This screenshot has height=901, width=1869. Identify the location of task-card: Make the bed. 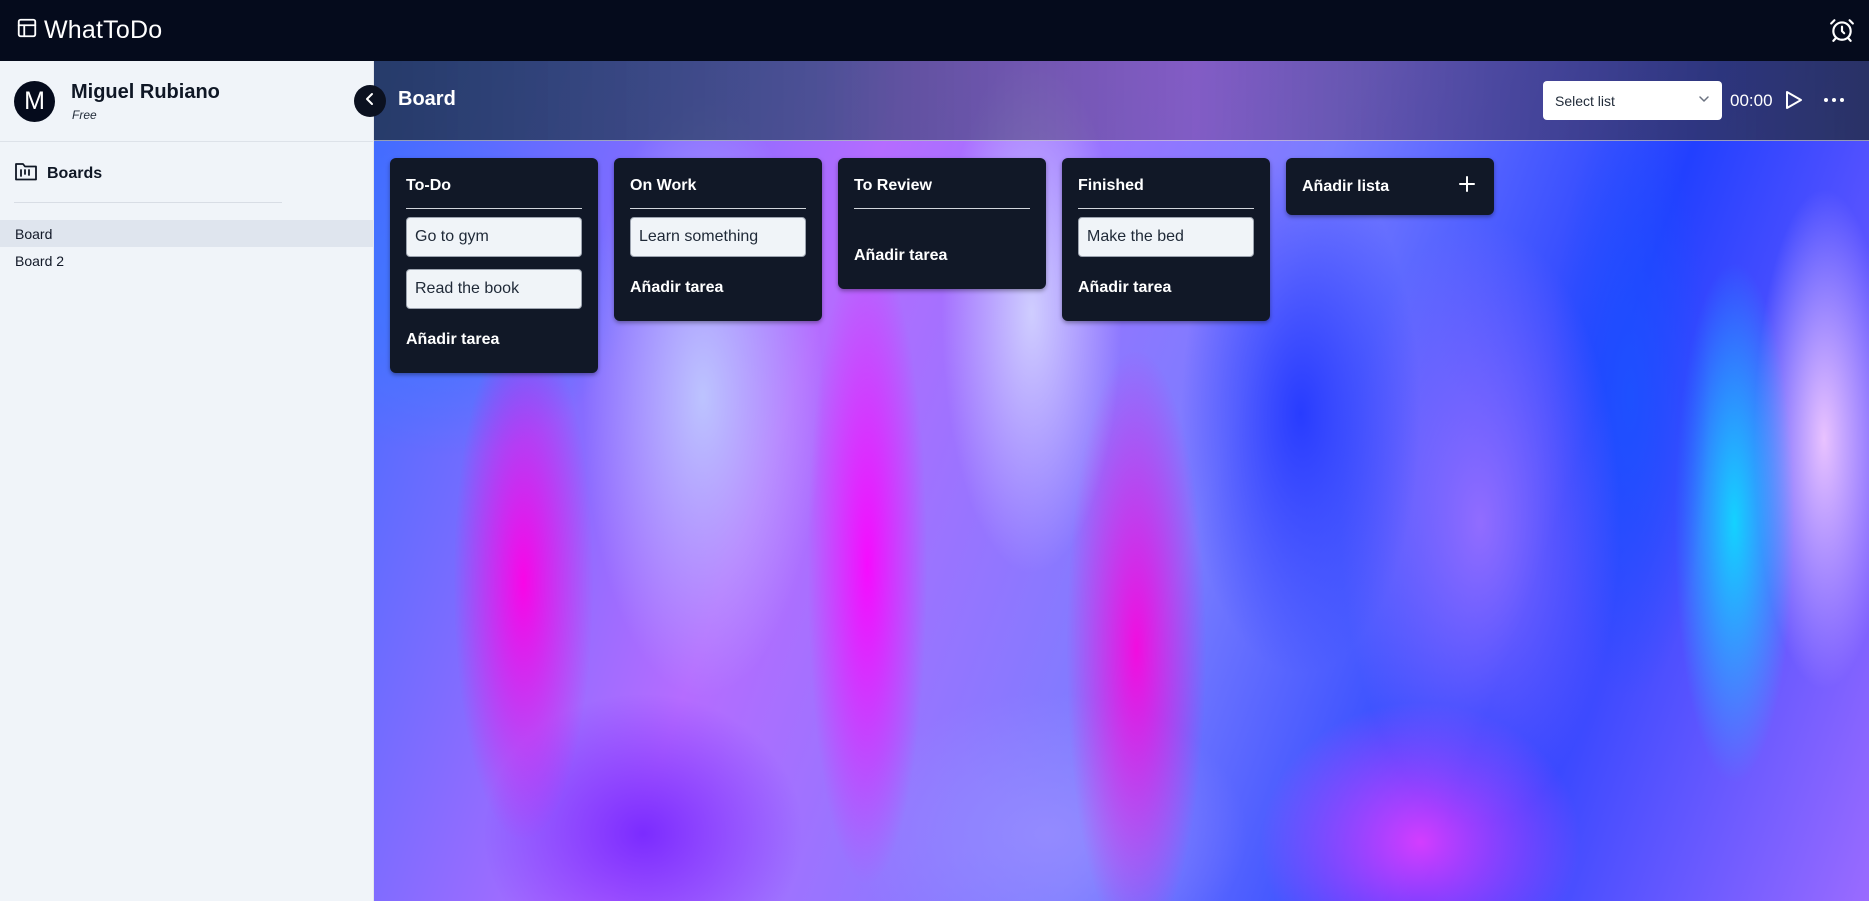
(1166, 237).